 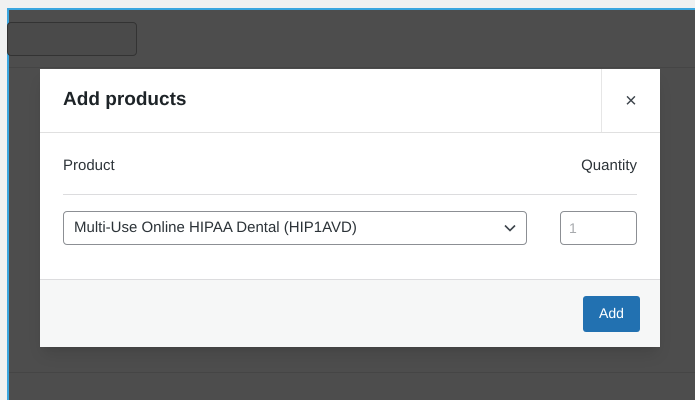 What do you see at coordinates (295, 228) in the screenshot?
I see `product-select: Multi-Use Online HIPAA Dental (HIP1AVD)` at bounding box center [295, 228].